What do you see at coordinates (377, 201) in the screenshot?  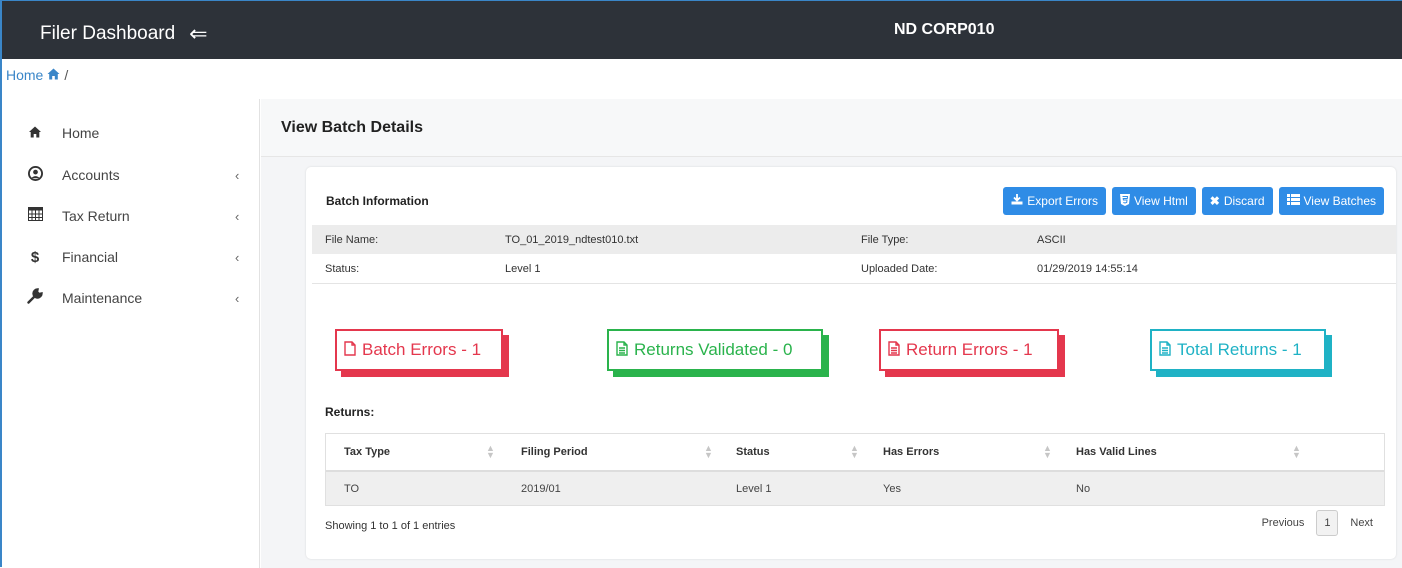 I see `batch-info-title: Batch Information` at bounding box center [377, 201].